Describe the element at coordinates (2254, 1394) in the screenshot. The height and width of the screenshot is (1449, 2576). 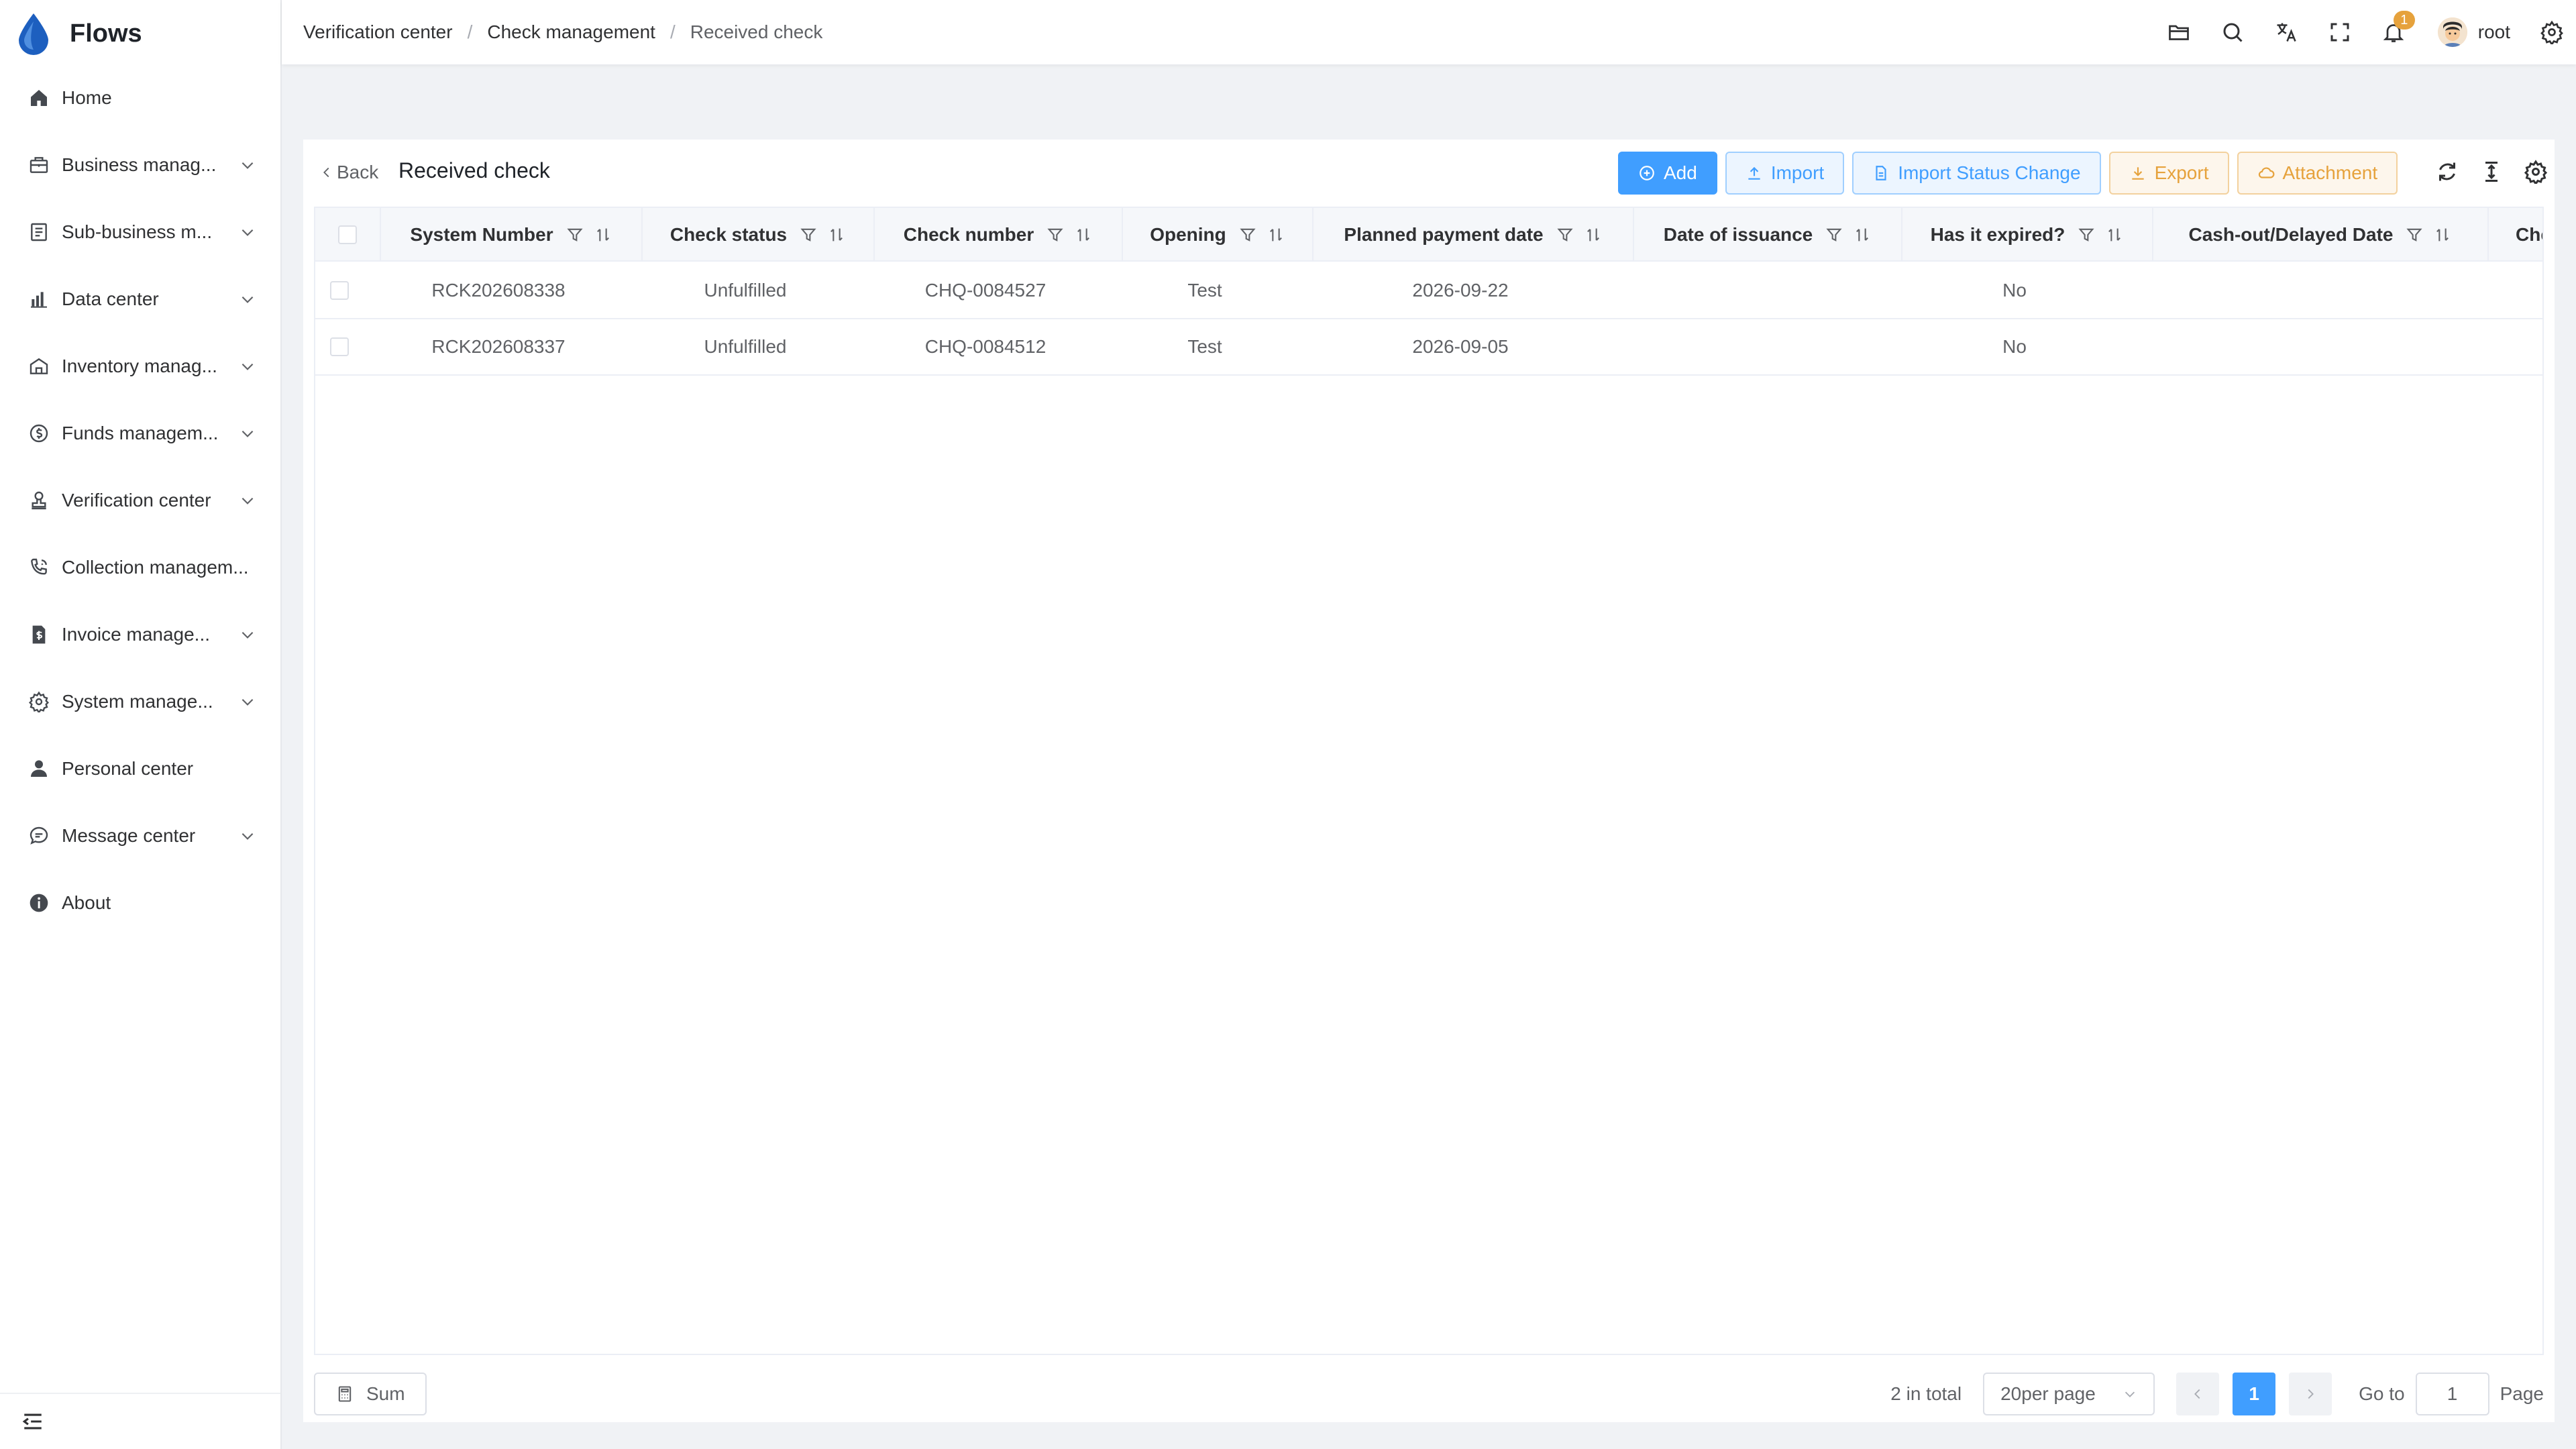
I see `page-number-button: 1` at that location.